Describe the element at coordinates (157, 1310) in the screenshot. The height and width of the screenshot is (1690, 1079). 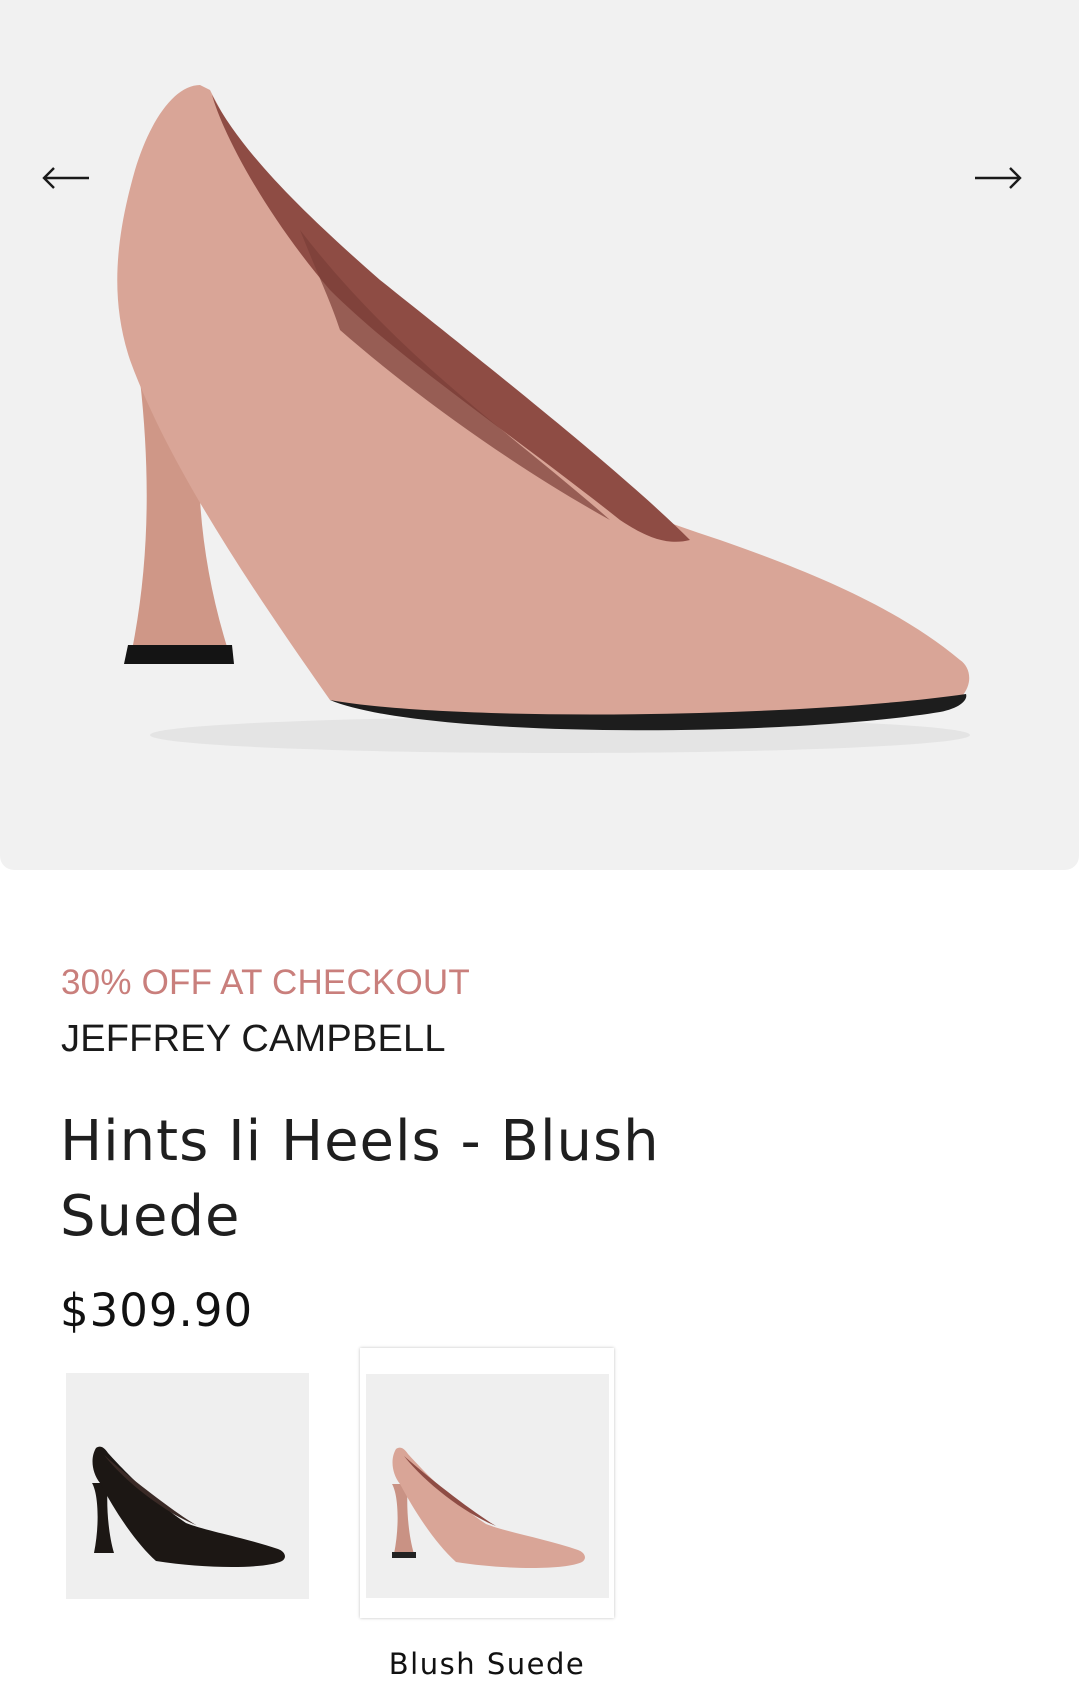
I see `product-price: $309.90` at that location.